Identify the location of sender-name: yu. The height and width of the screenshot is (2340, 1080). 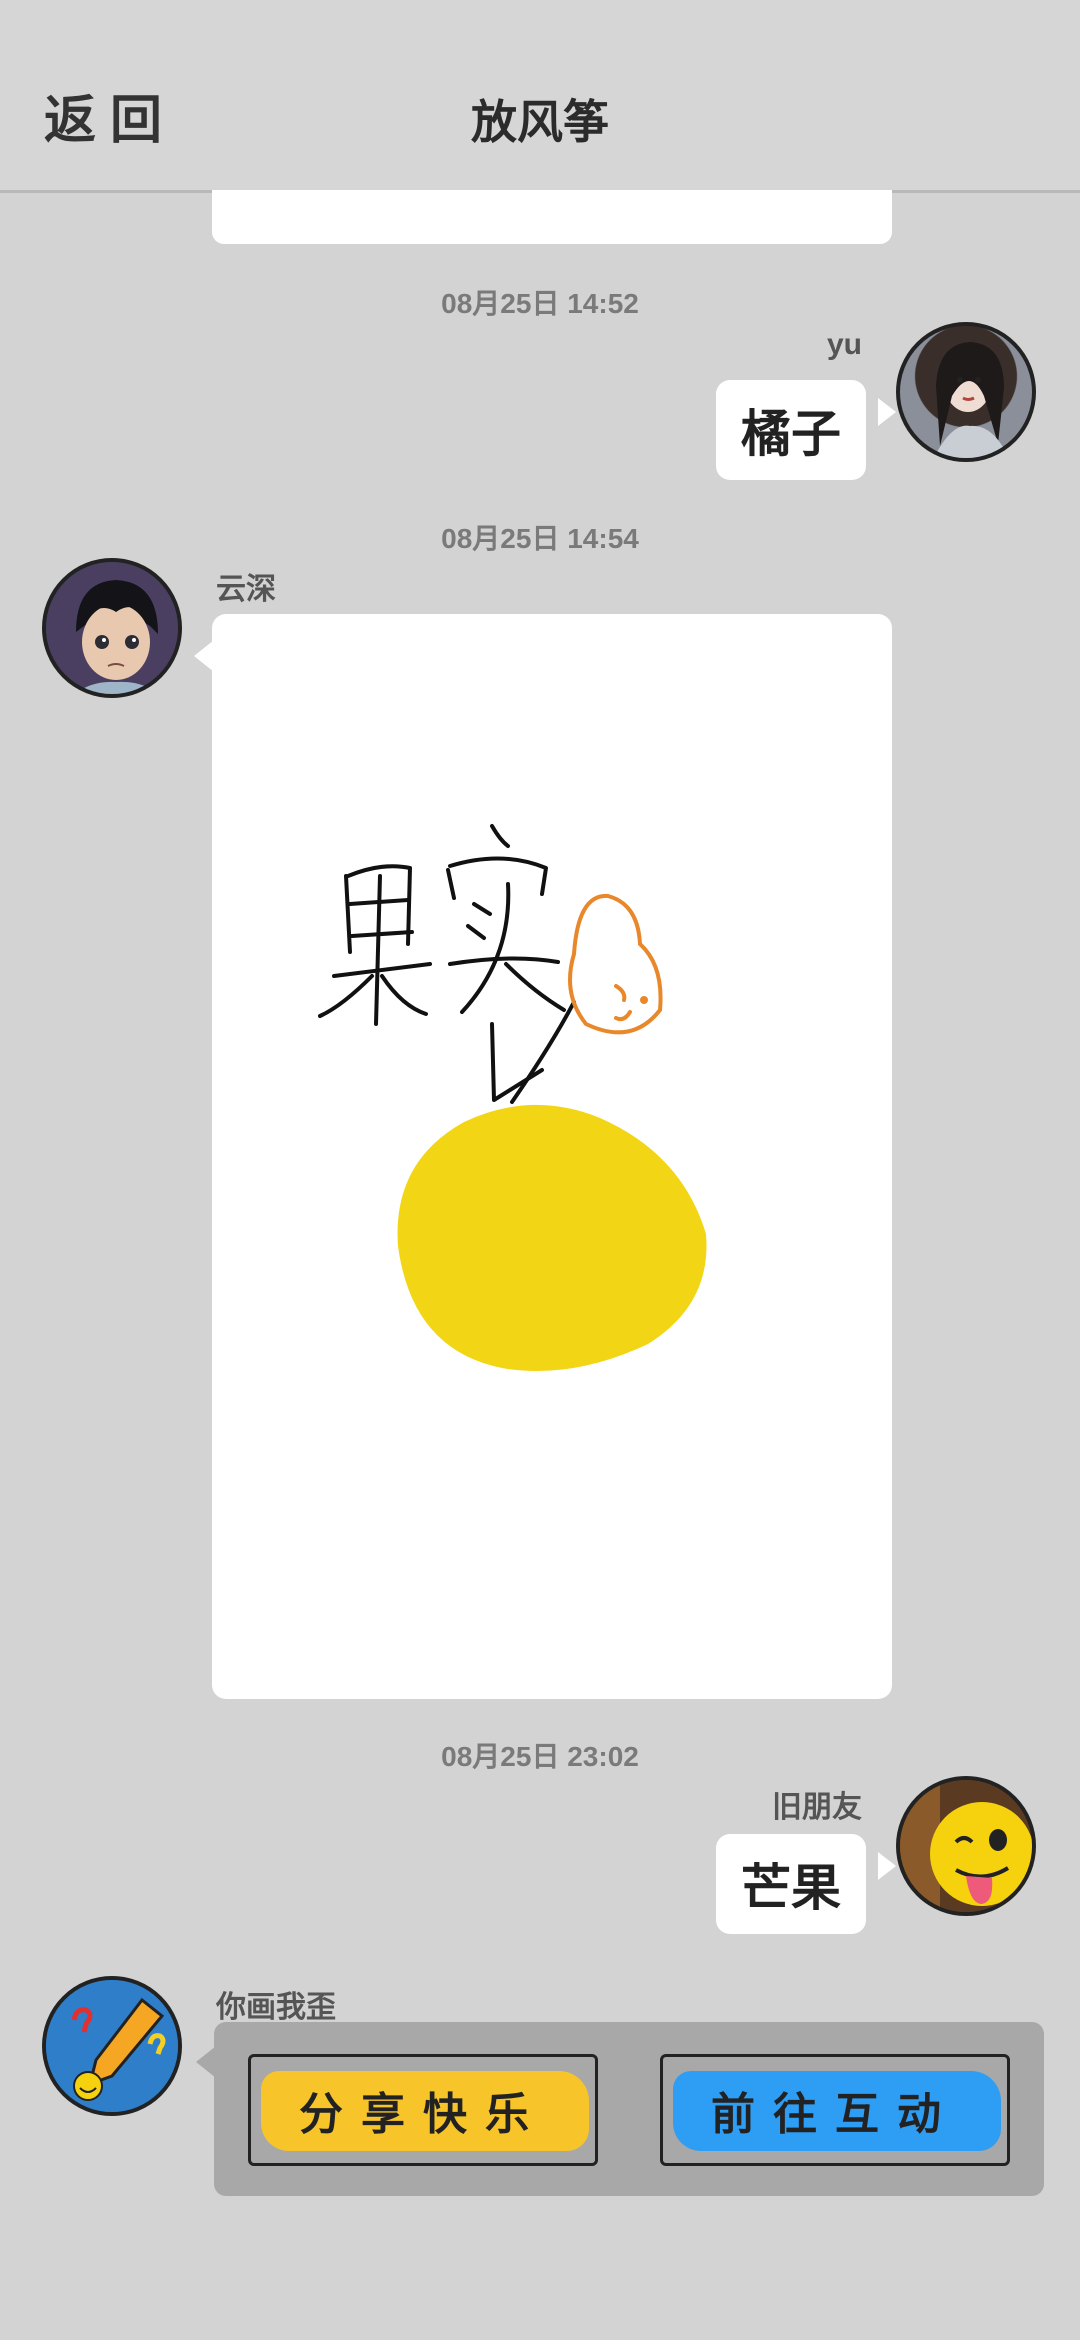
(844, 344).